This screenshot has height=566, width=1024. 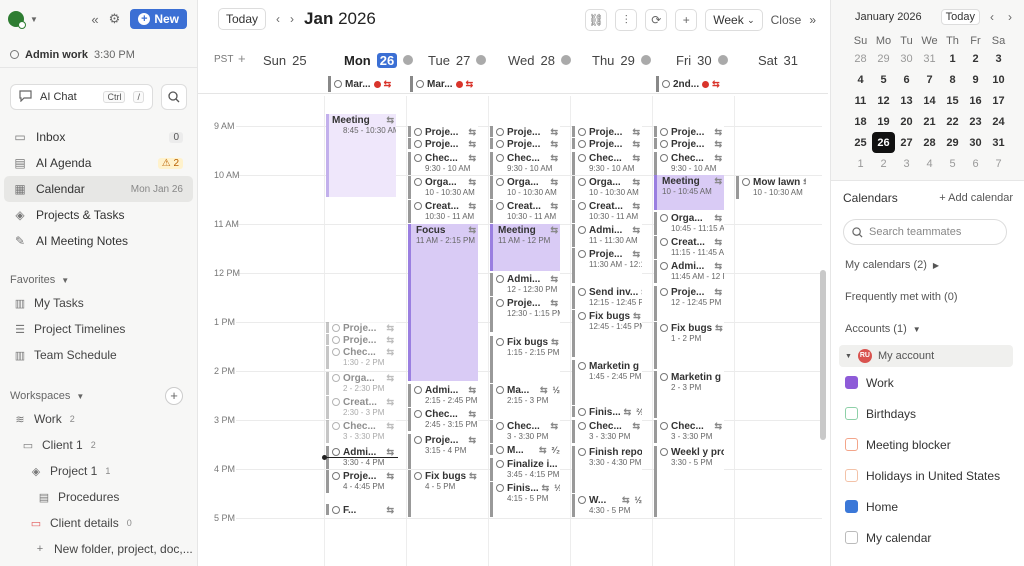 What do you see at coordinates (98, 55) in the screenshot?
I see `current-task: Admin work 3:30 PM` at bounding box center [98, 55].